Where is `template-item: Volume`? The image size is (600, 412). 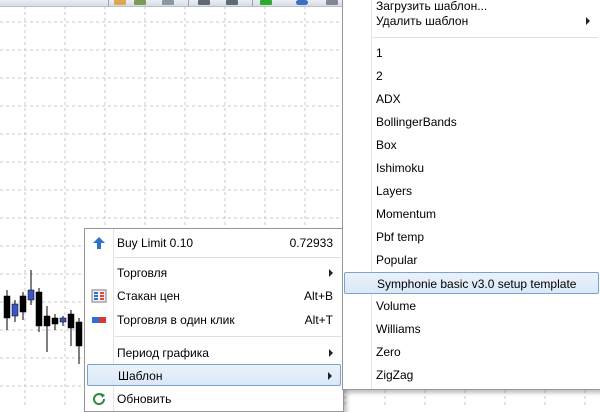 template-item: Volume is located at coordinates (471, 306).